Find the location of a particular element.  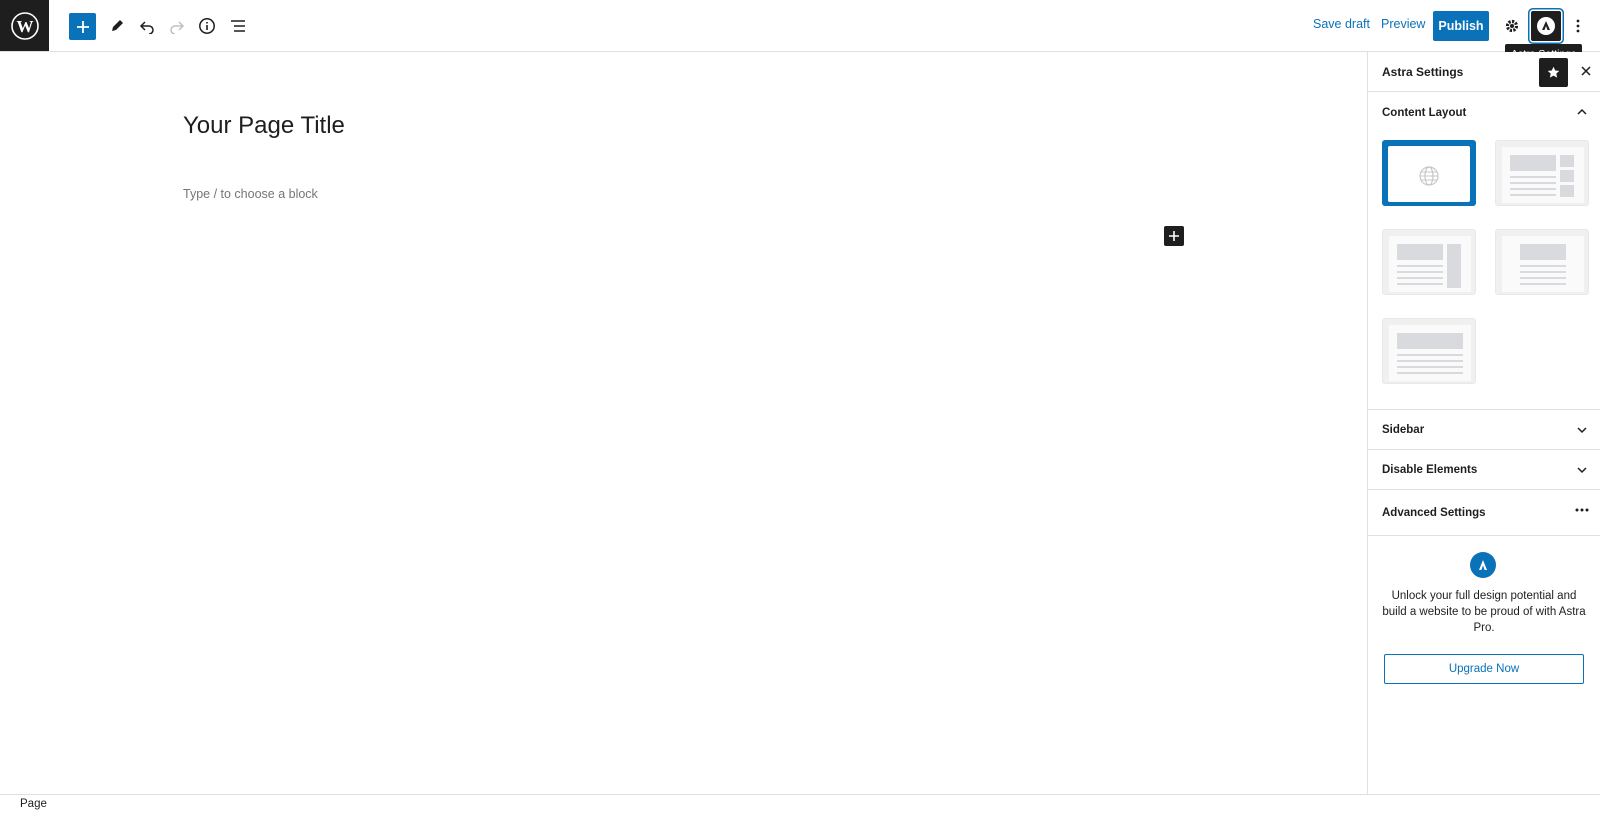

wordpress-icon: W is located at coordinates (24, 25).